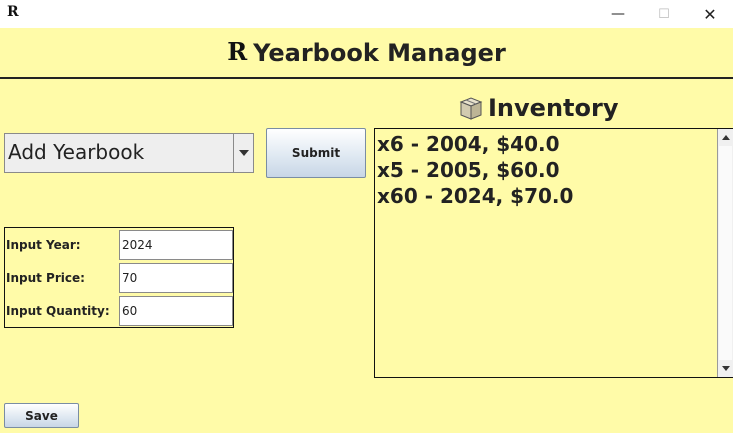  I want to click on scroll-track, so click(725, 253).